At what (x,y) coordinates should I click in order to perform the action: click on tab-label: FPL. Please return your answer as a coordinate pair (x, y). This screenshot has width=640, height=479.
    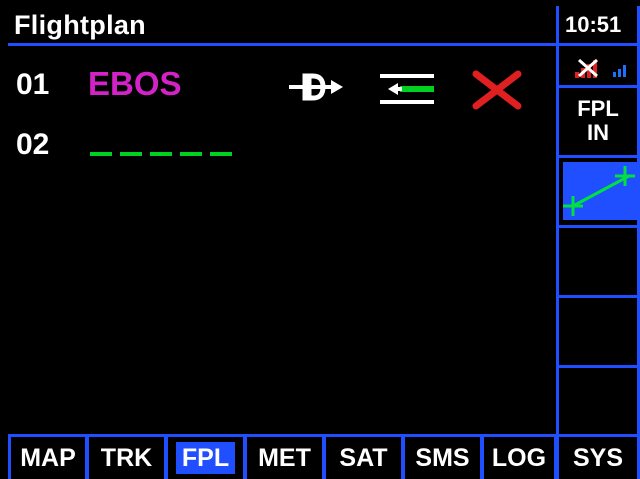
    Looking at the image, I should click on (205, 458).